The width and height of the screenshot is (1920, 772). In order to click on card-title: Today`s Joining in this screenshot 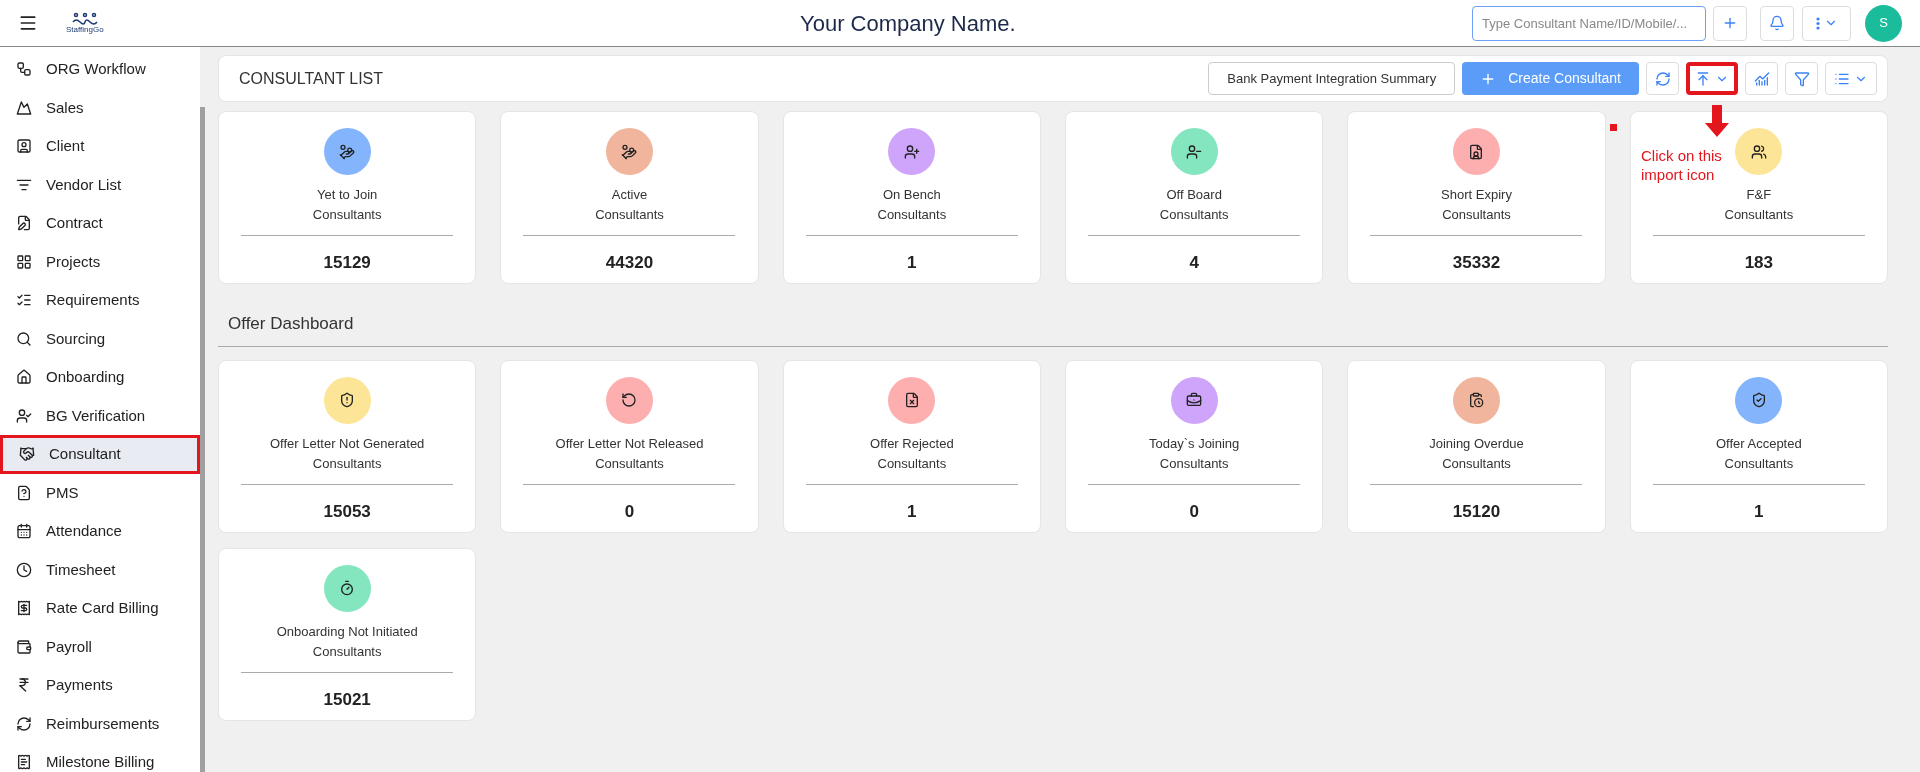, I will do `click(1194, 443)`.